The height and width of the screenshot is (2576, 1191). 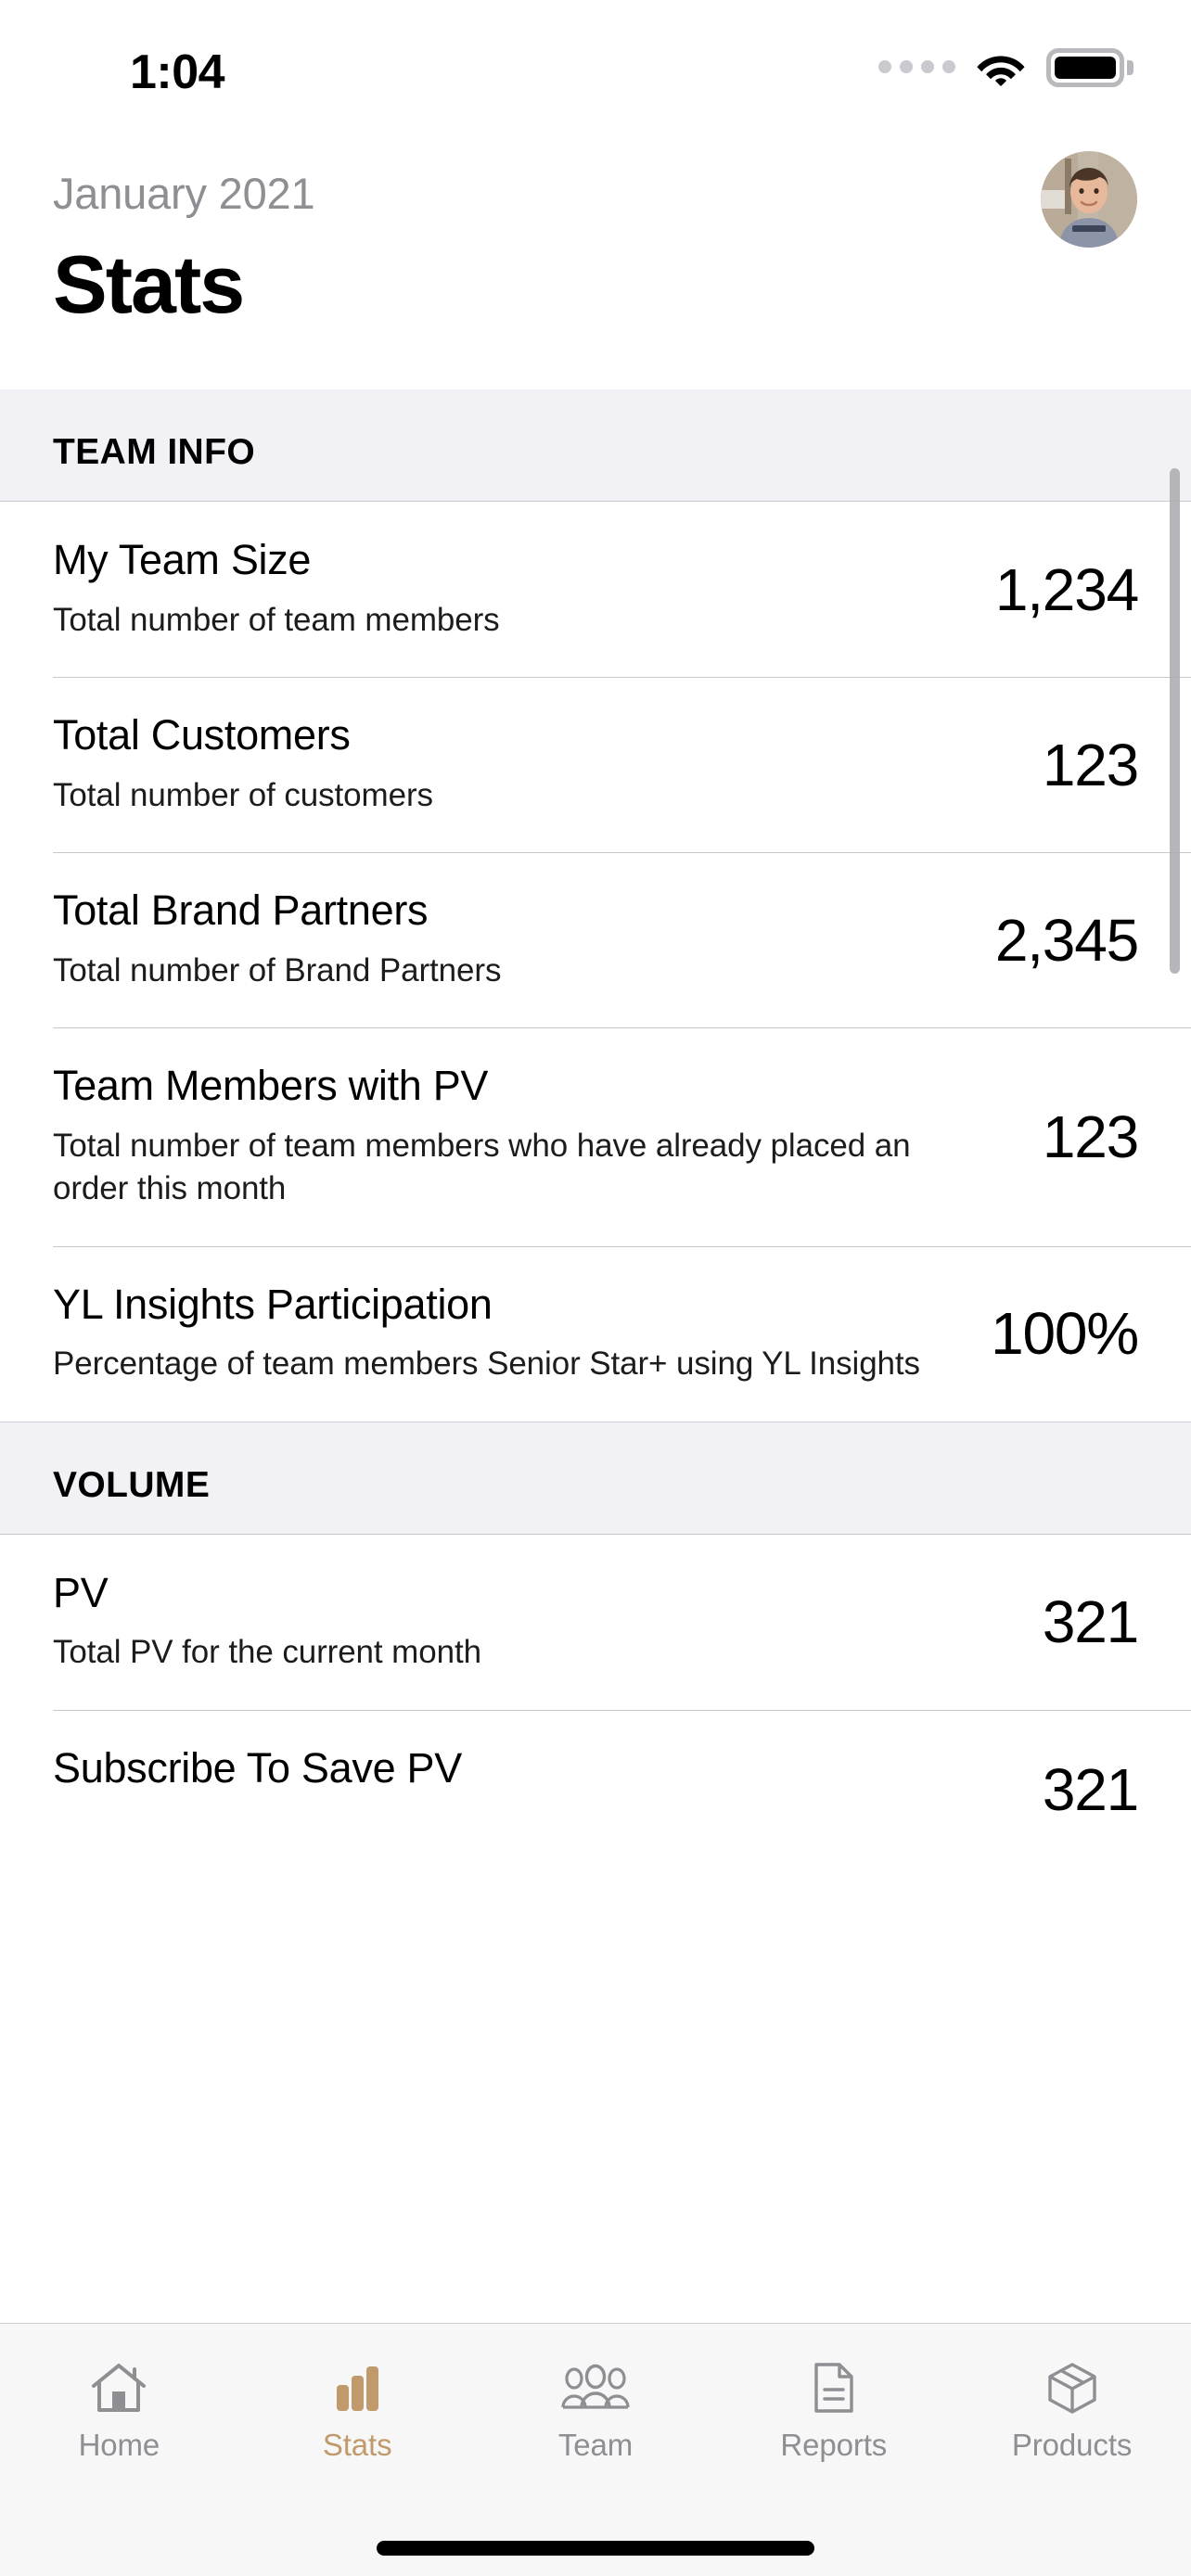 I want to click on row-title: Subscribe To Save PV, so click(x=257, y=1767).